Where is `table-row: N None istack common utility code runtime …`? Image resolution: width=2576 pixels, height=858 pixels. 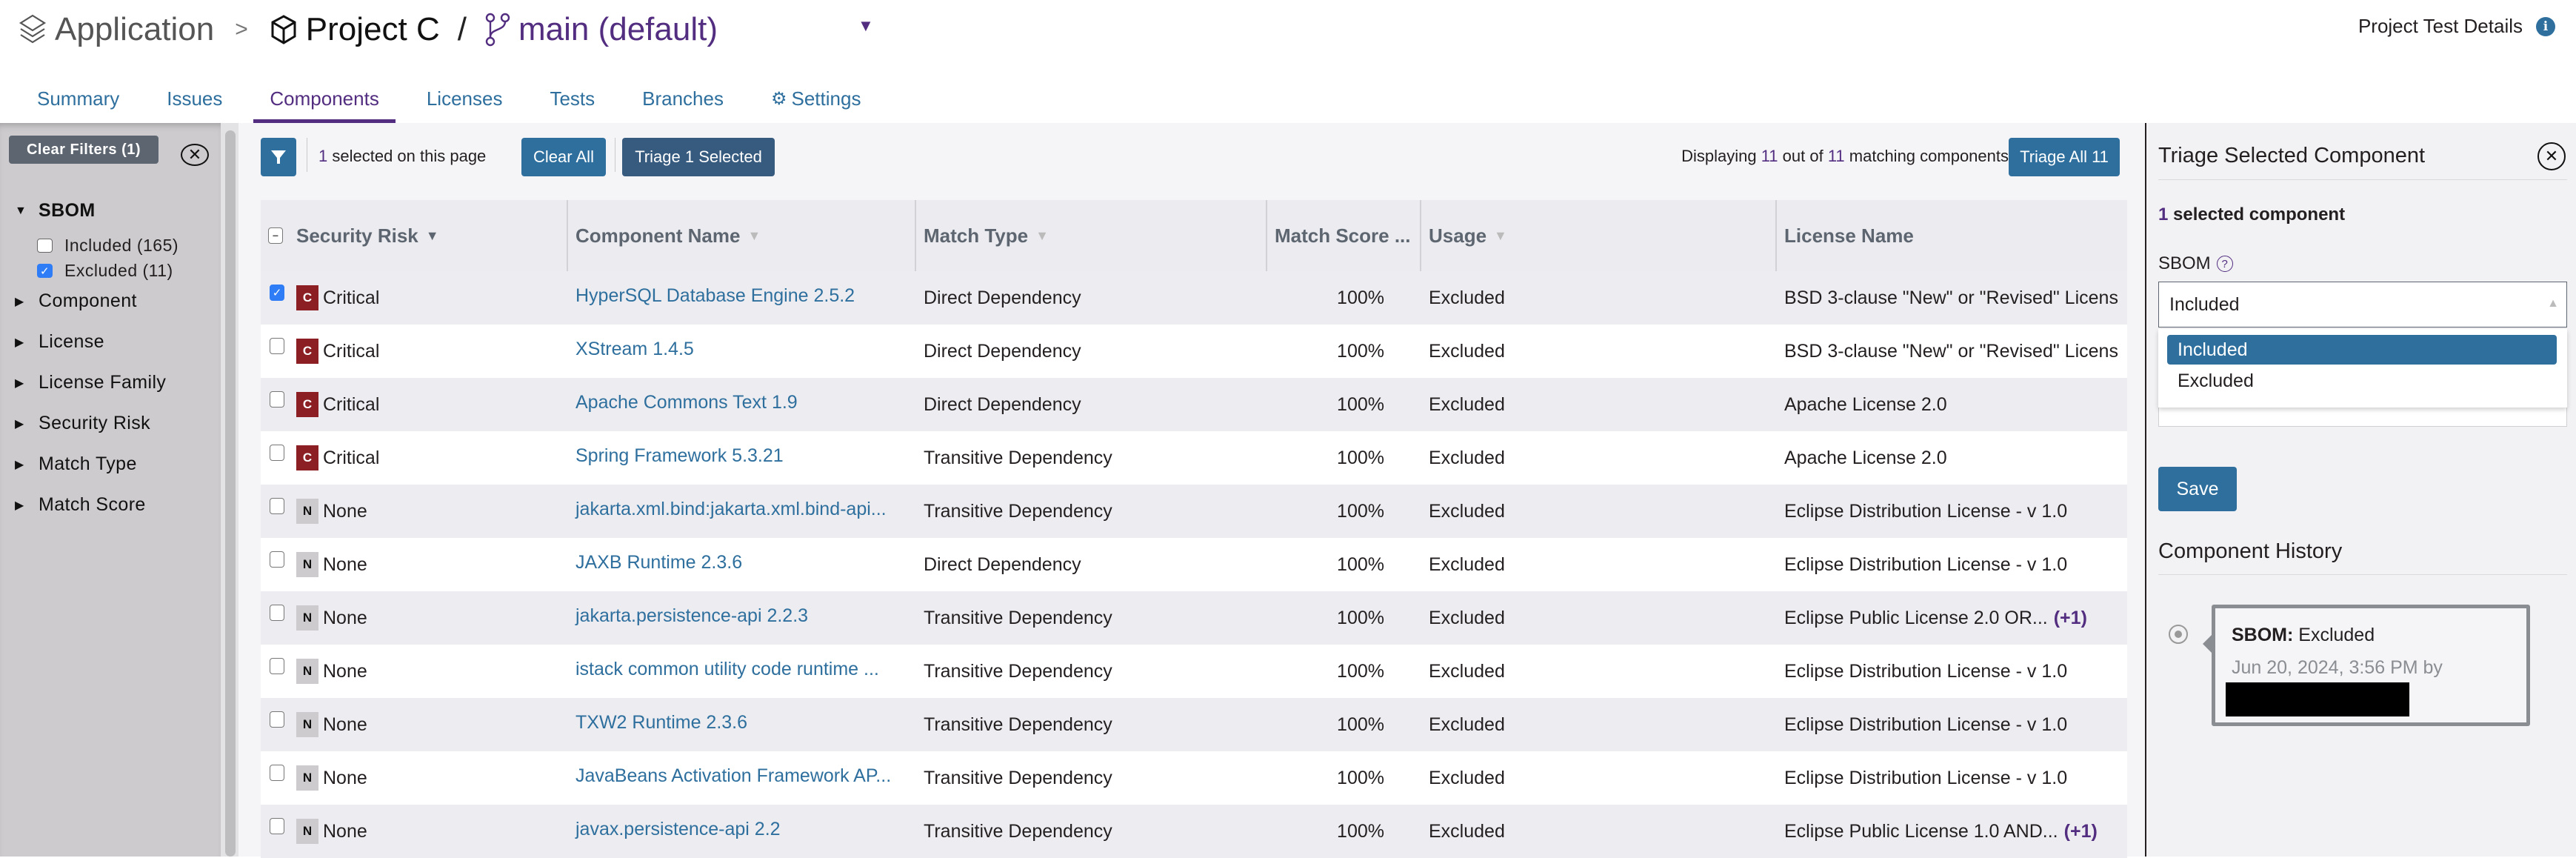
table-row: N None istack common utility code runtime … is located at coordinates (1194, 671).